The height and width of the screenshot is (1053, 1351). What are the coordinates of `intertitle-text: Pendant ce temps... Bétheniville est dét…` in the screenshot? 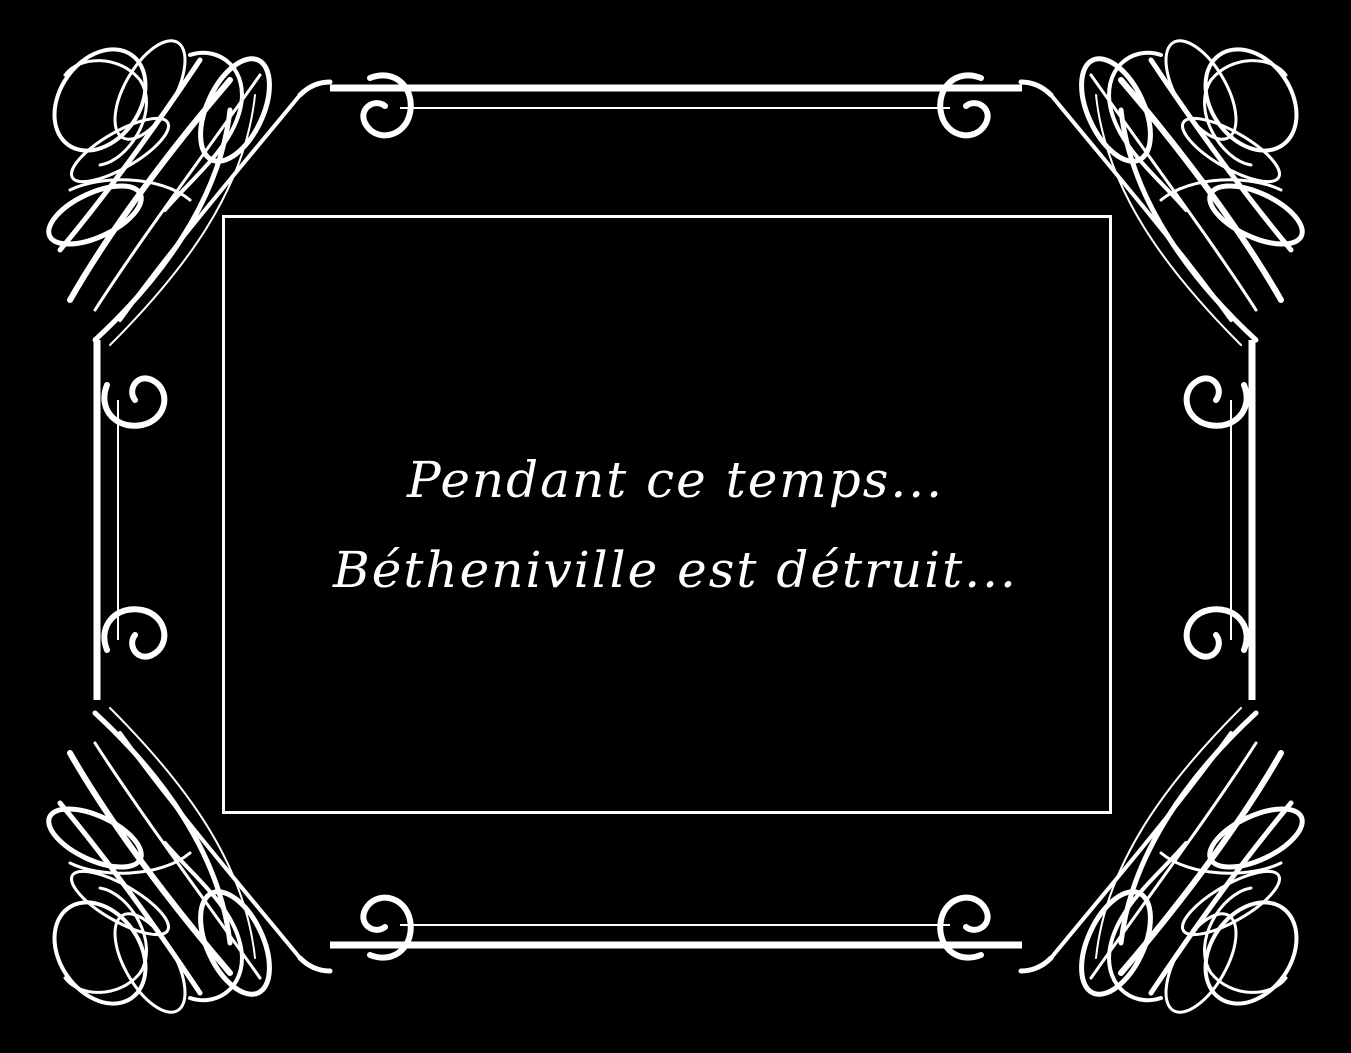 It's located at (675, 525).